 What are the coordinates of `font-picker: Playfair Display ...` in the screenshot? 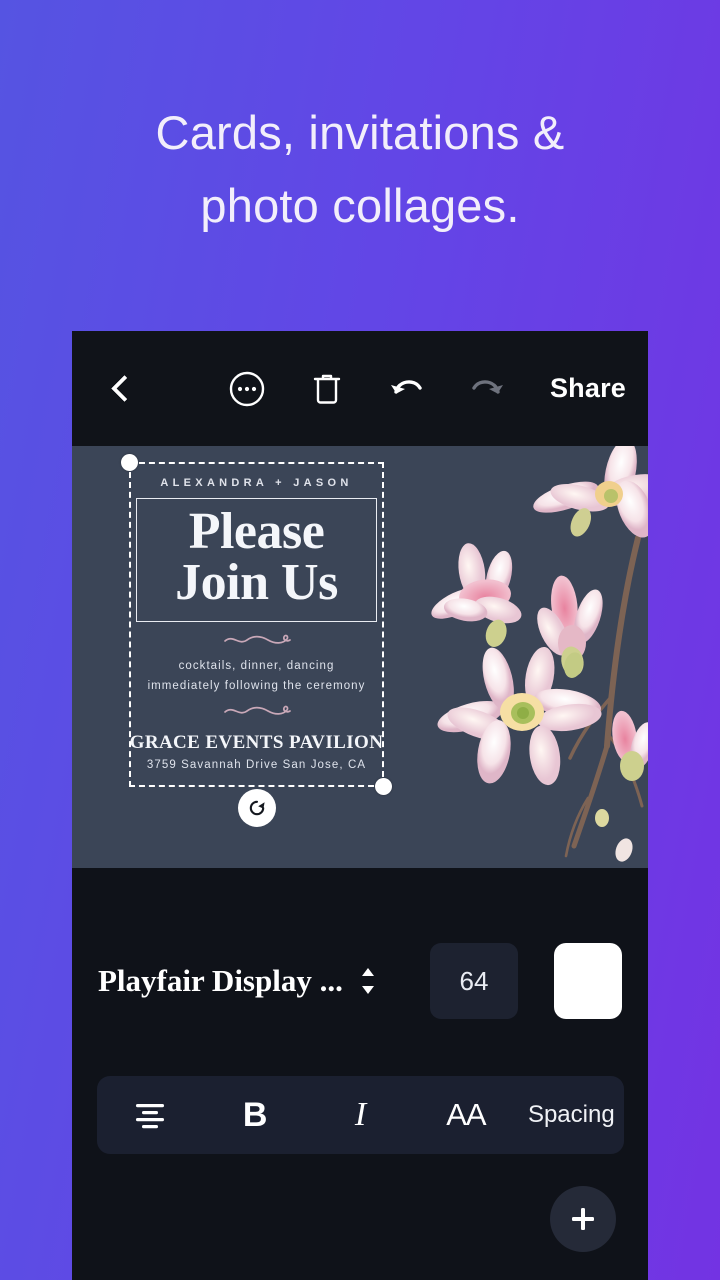 It's located at (264, 981).